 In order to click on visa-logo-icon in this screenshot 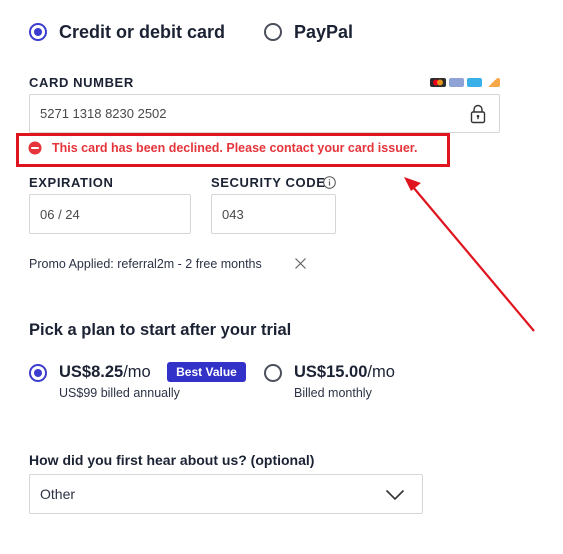, I will do `click(474, 82)`.